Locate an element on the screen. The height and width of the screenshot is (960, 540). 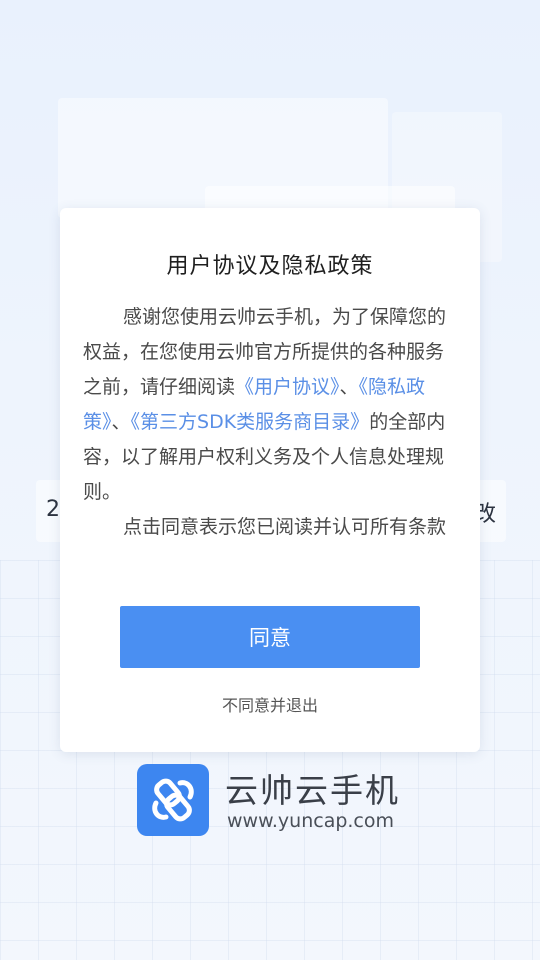
background-text: 2 is located at coordinates (53, 509).